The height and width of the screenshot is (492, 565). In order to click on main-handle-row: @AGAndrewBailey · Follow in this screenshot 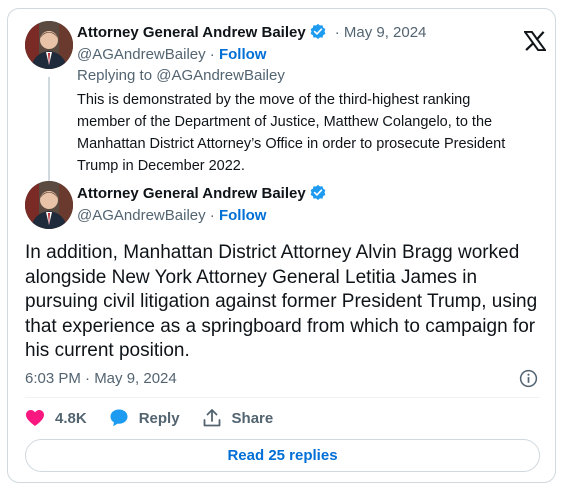, I will do `click(171, 215)`.